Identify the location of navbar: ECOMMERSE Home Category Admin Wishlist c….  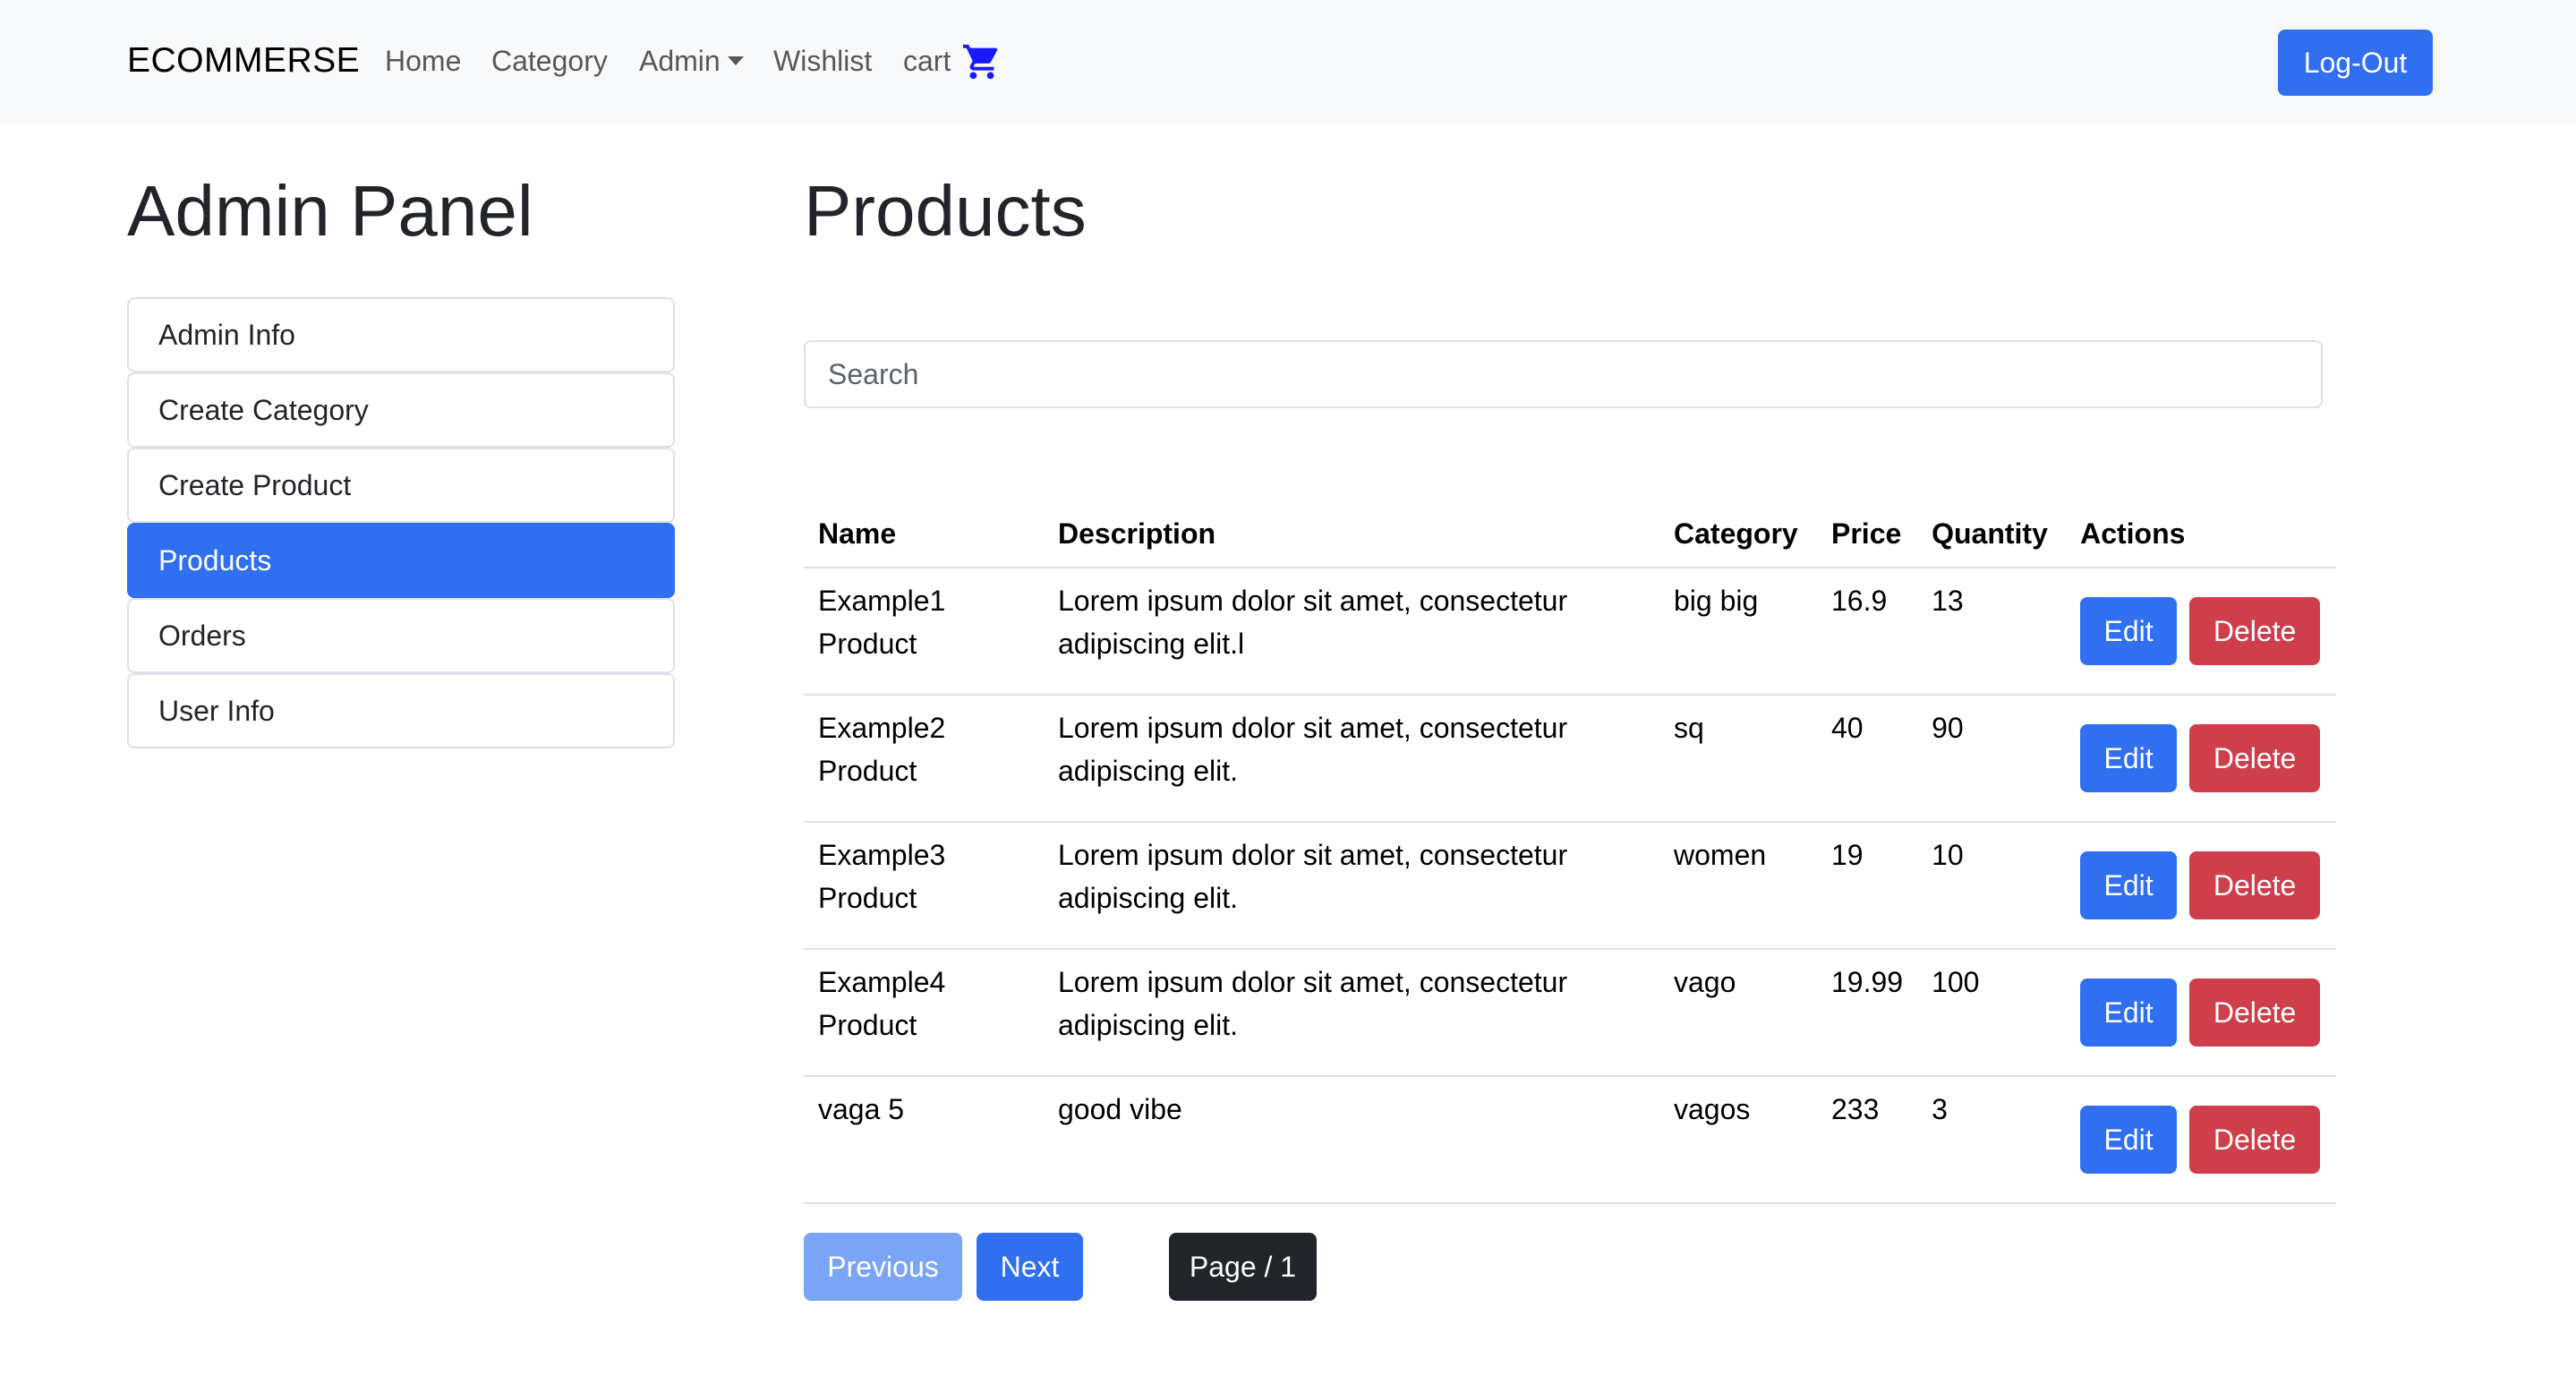
(1288, 62).